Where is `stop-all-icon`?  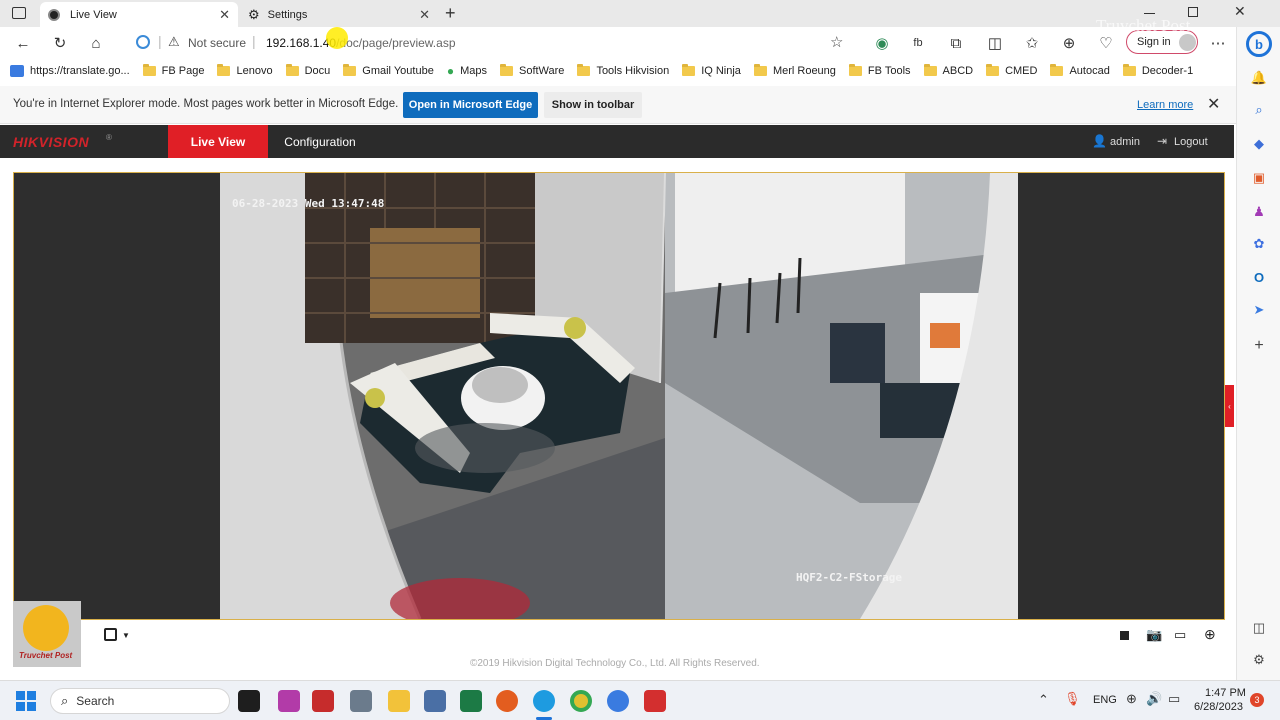 stop-all-icon is located at coordinates (1124, 635).